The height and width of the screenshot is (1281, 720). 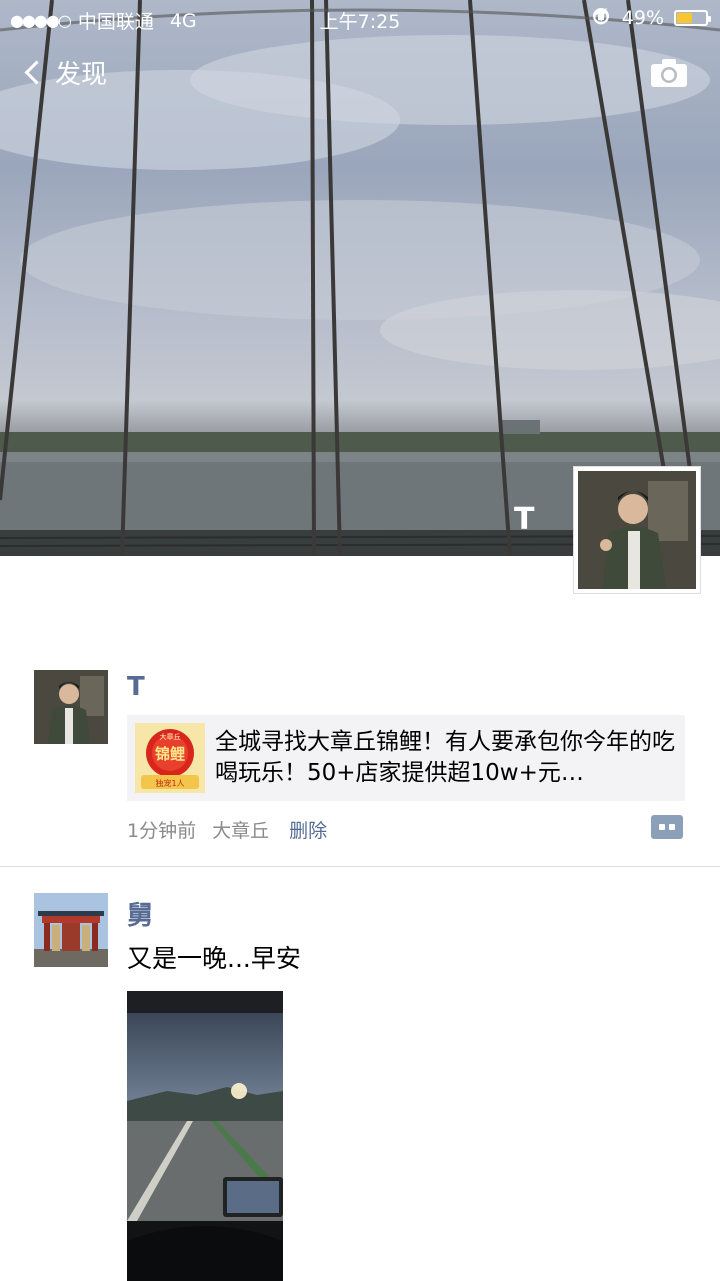 I want to click on thumb-text-main: 锦鲤, so click(x=170, y=754).